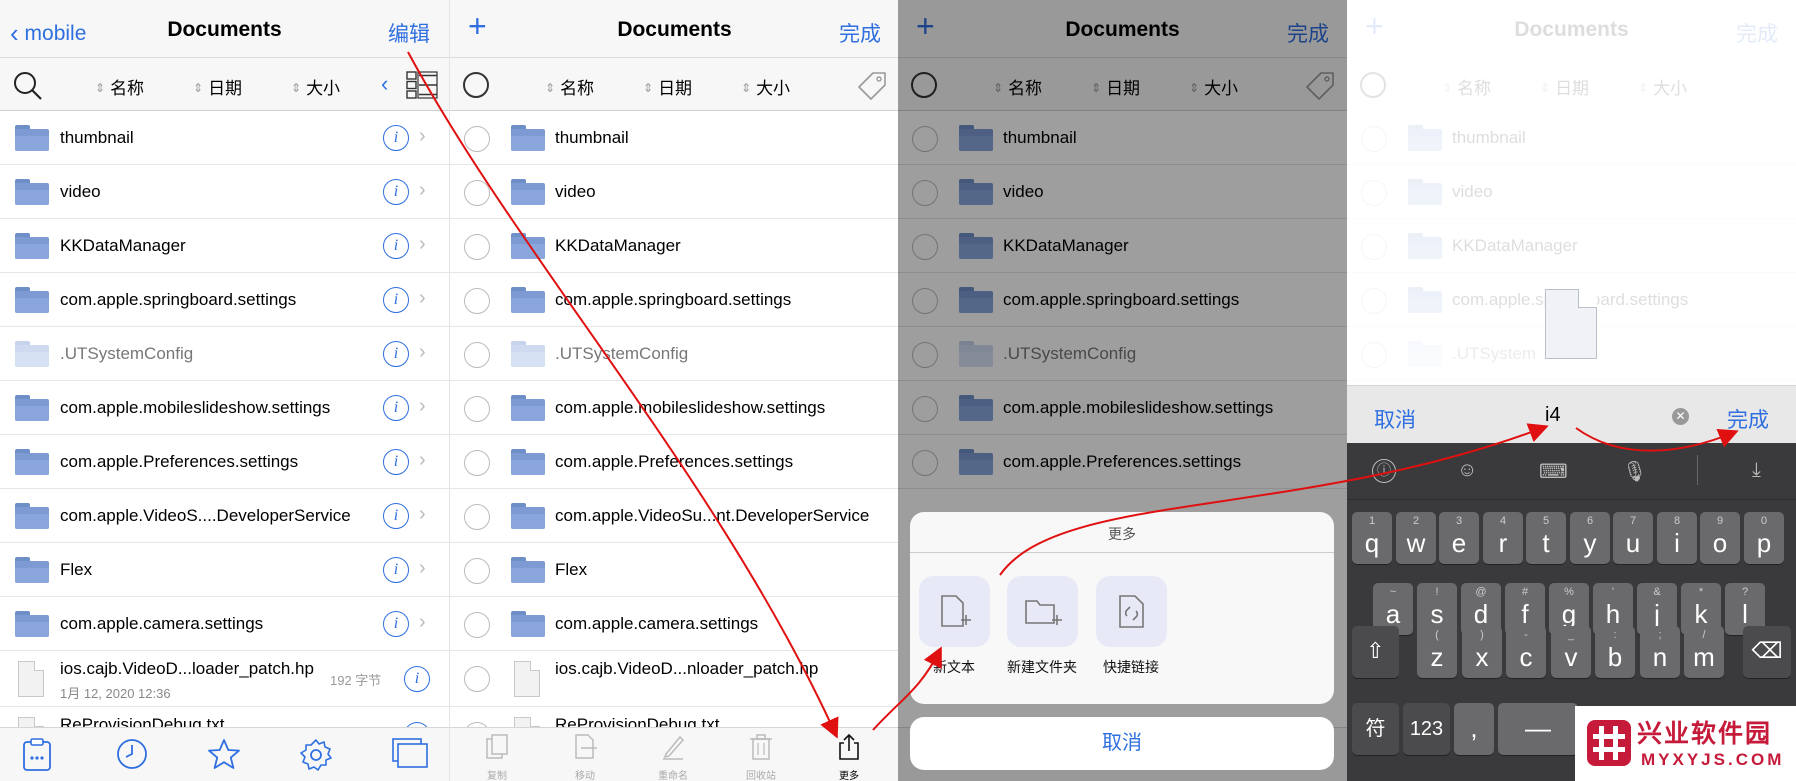 This screenshot has height=781, width=1796. Describe the element at coordinates (1633, 538) in the screenshot. I see `key-u: 7u` at that location.